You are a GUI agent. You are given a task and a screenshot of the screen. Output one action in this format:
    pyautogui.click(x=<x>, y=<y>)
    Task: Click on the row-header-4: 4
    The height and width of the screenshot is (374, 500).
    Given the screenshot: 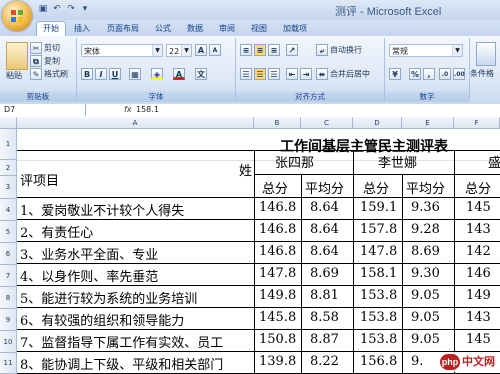 What is the action you would take?
    pyautogui.click(x=8, y=210)
    